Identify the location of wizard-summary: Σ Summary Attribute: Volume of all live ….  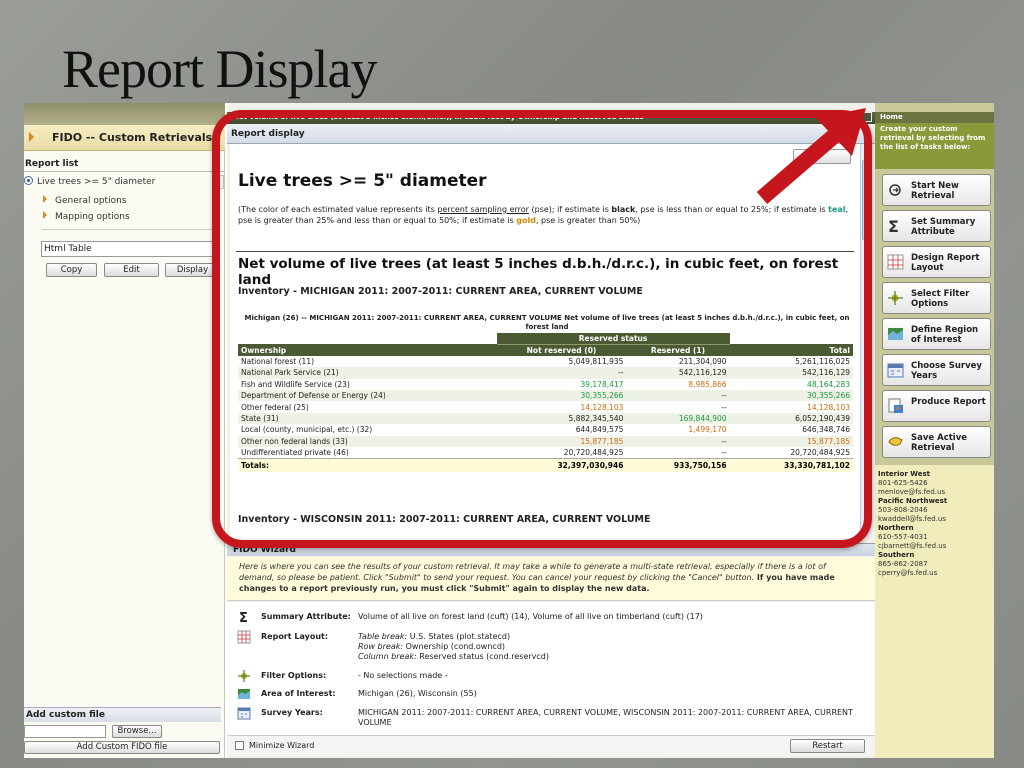
(551, 668).